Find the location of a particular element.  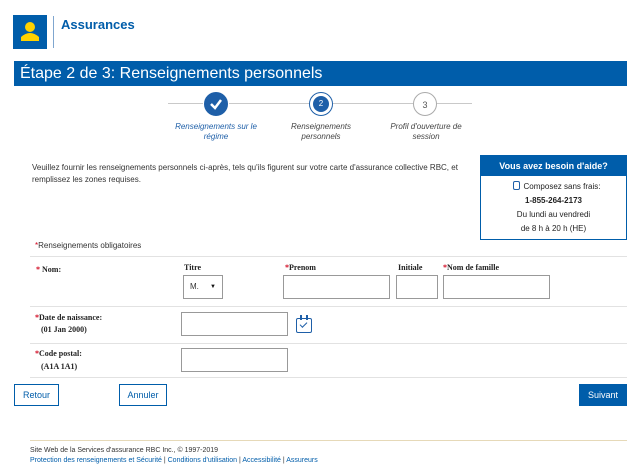

logo-text: RBC is located at coordinates (27, 44).